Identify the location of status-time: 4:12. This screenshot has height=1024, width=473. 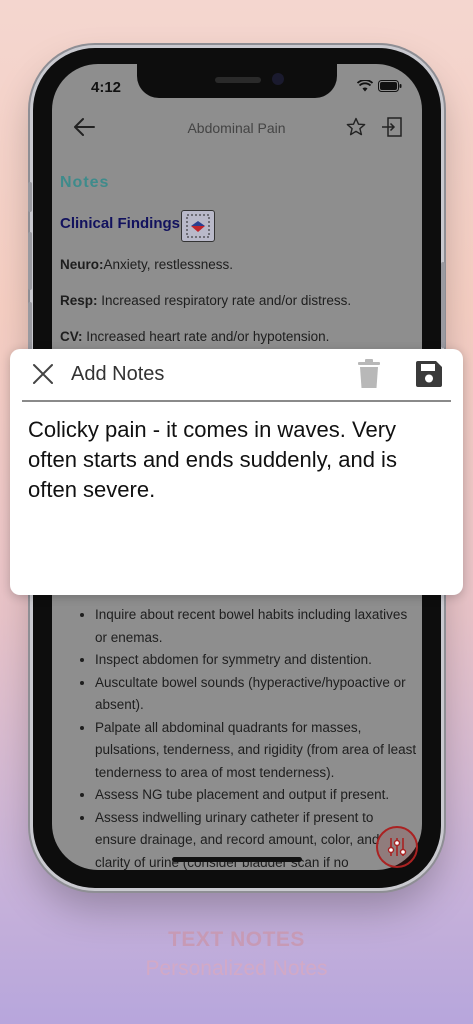
(106, 87).